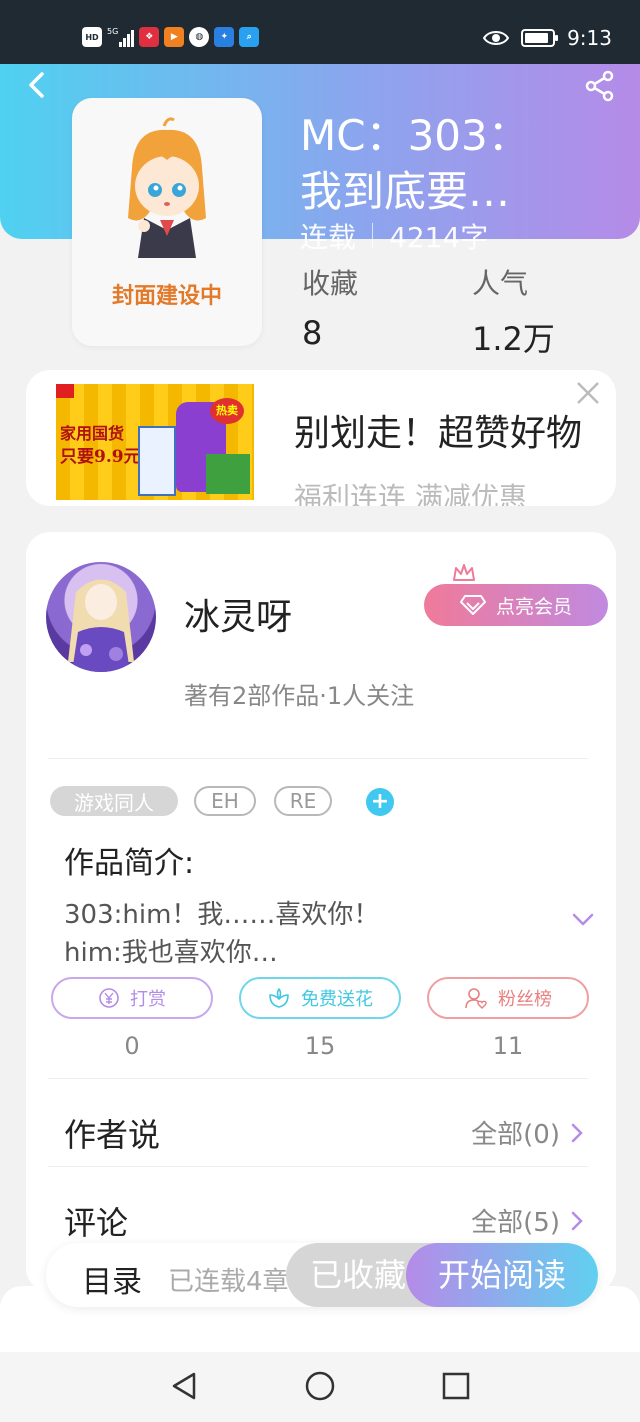  Describe the element at coordinates (299, 696) in the screenshot. I see `author-meta: 著有2部作品·1人关注` at that location.